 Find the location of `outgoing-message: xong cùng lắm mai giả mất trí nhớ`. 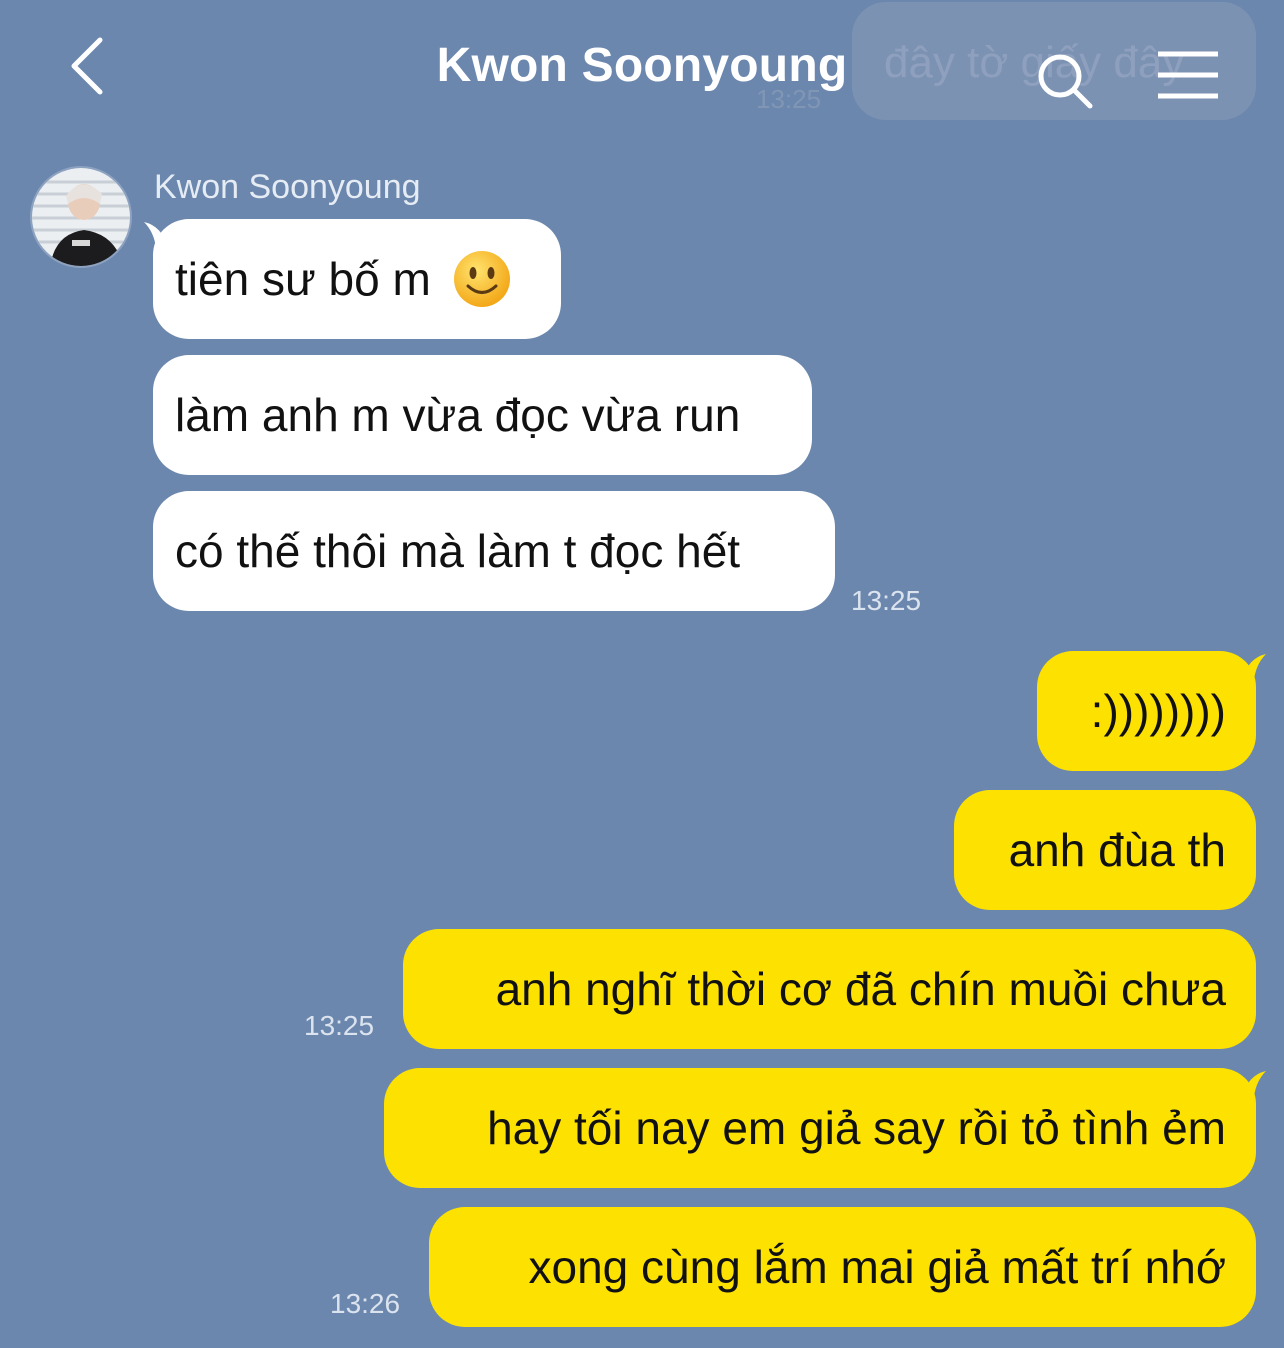

outgoing-message: xong cùng lắm mai giả mất trí nhớ is located at coordinates (842, 1267).